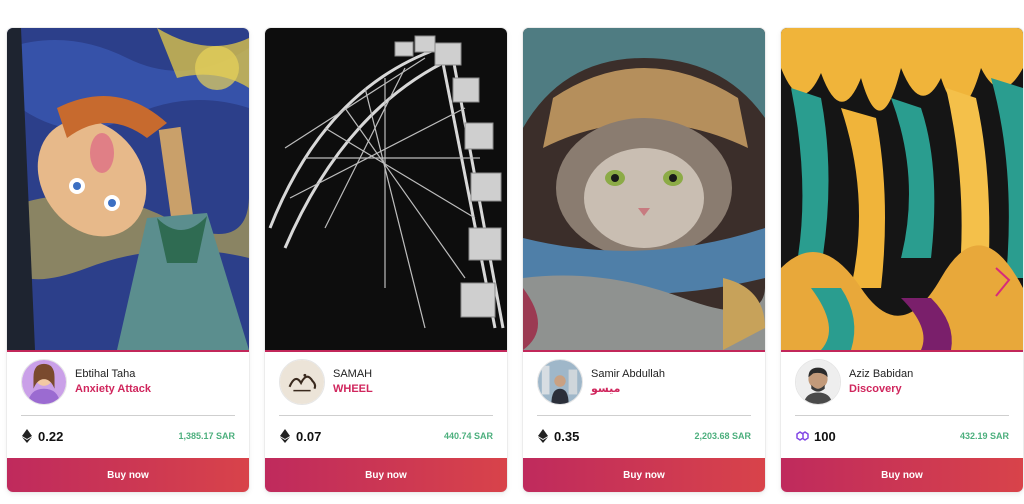 Image resolution: width=1024 pixels, height=504 pixels. What do you see at coordinates (309, 436) in the screenshot?
I see `crypto-price: 0.07` at bounding box center [309, 436].